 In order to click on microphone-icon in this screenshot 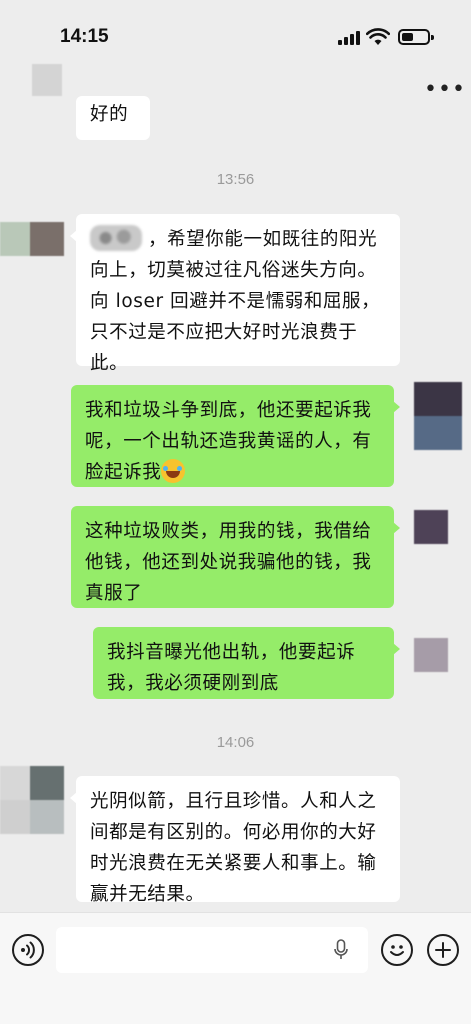, I will do `click(341, 950)`.